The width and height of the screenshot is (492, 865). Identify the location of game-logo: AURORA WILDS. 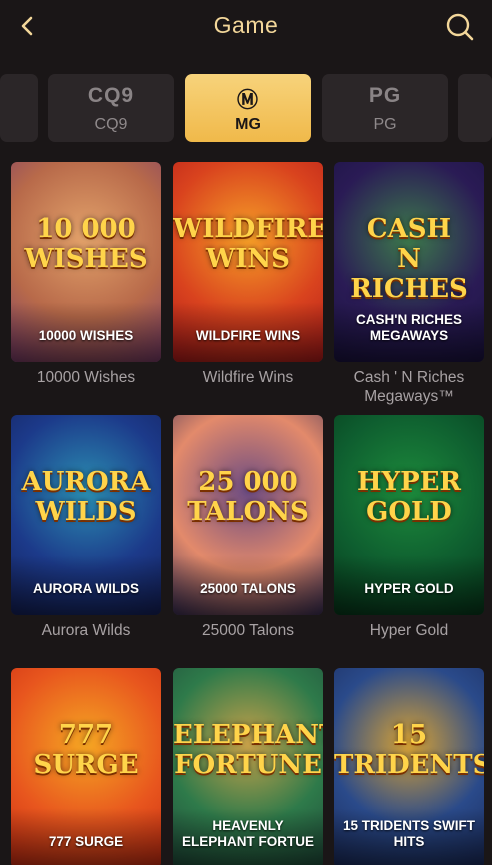
(86, 497).